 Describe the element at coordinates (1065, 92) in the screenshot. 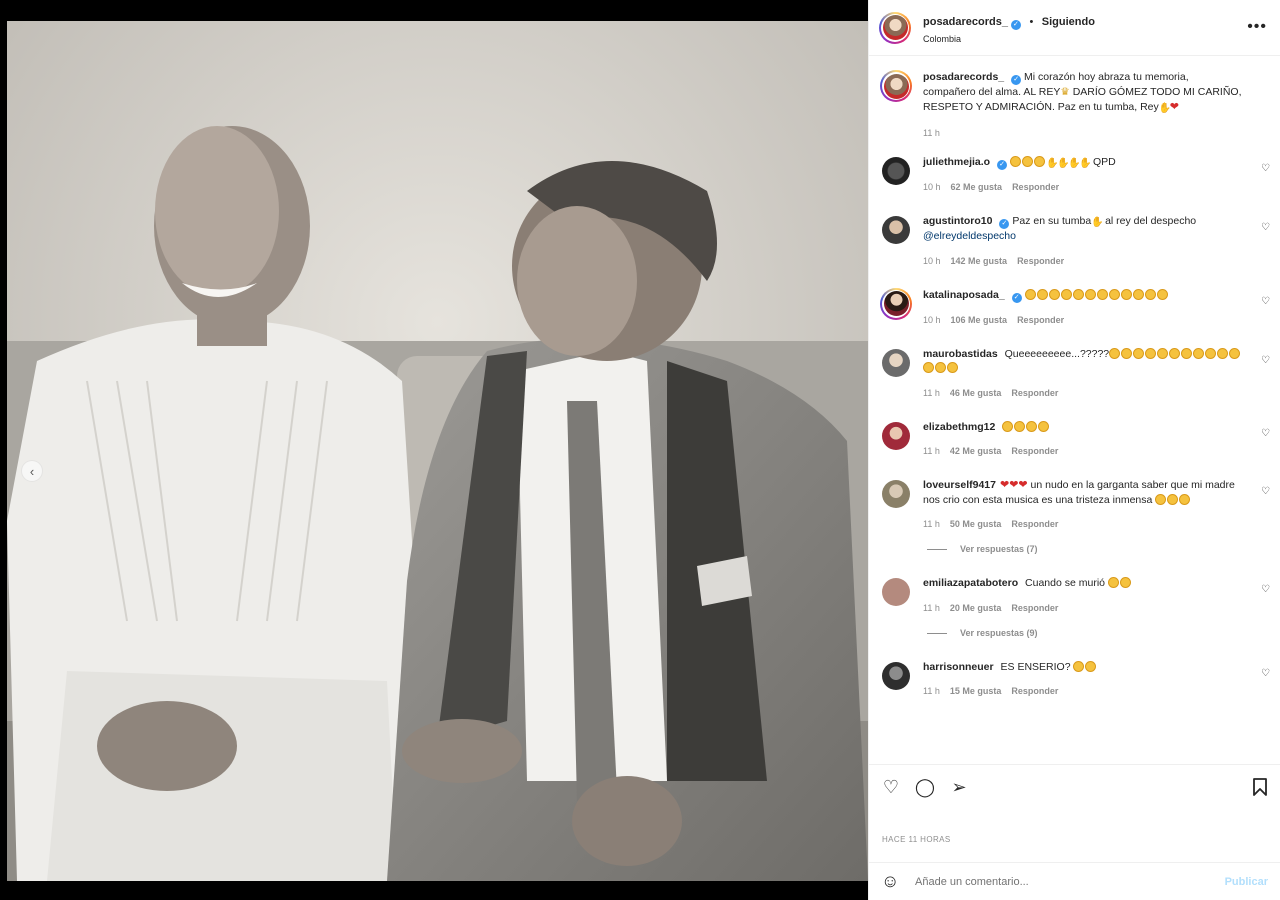

I see `crown-emoji-icon: ♛` at that location.